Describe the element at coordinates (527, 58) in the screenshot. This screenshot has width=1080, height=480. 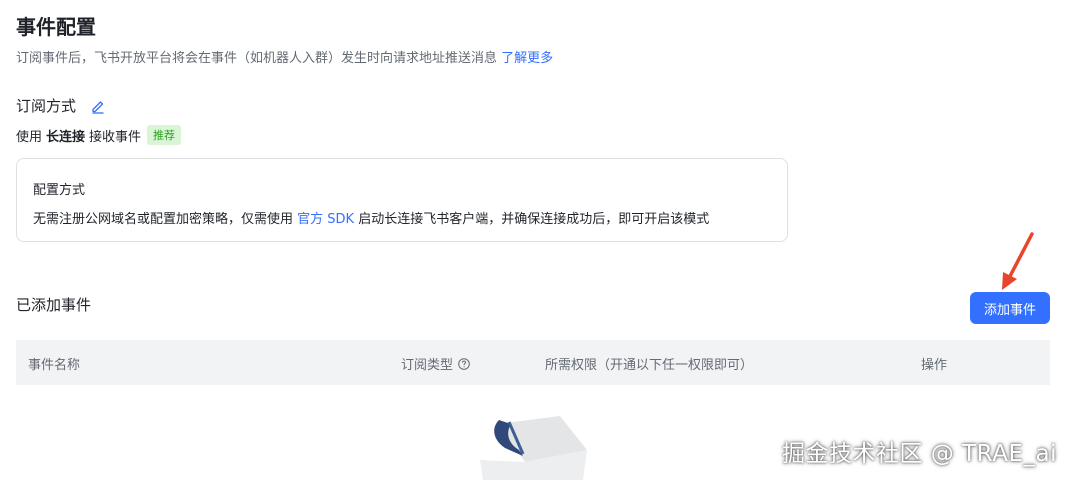
I see `learn-more-link: 了解更多` at that location.